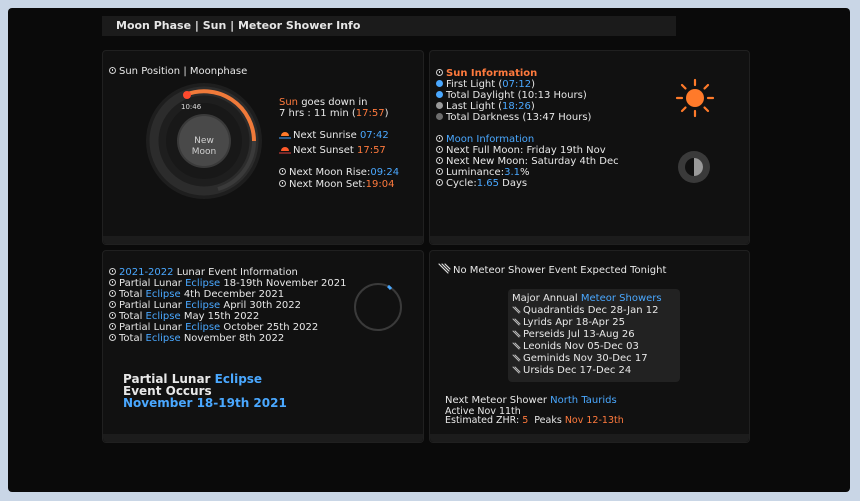  What do you see at coordinates (486, 73) in the screenshot?
I see `sun-info-header: Sun Information` at bounding box center [486, 73].